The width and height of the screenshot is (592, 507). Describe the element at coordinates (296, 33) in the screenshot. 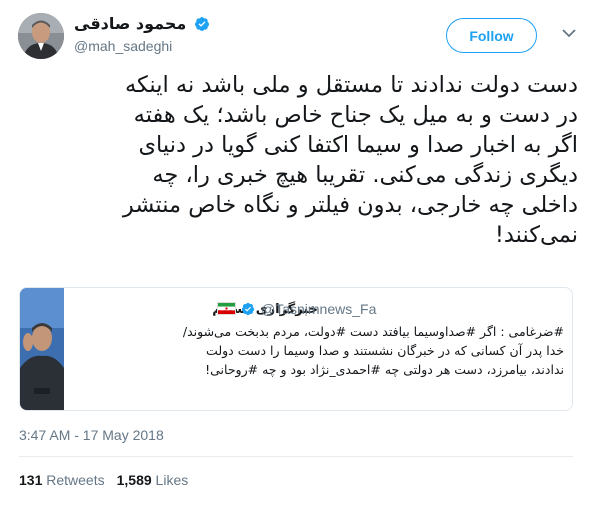

I see `tweet-header: محمود صادقی @mah_sadeghi Follow` at that location.